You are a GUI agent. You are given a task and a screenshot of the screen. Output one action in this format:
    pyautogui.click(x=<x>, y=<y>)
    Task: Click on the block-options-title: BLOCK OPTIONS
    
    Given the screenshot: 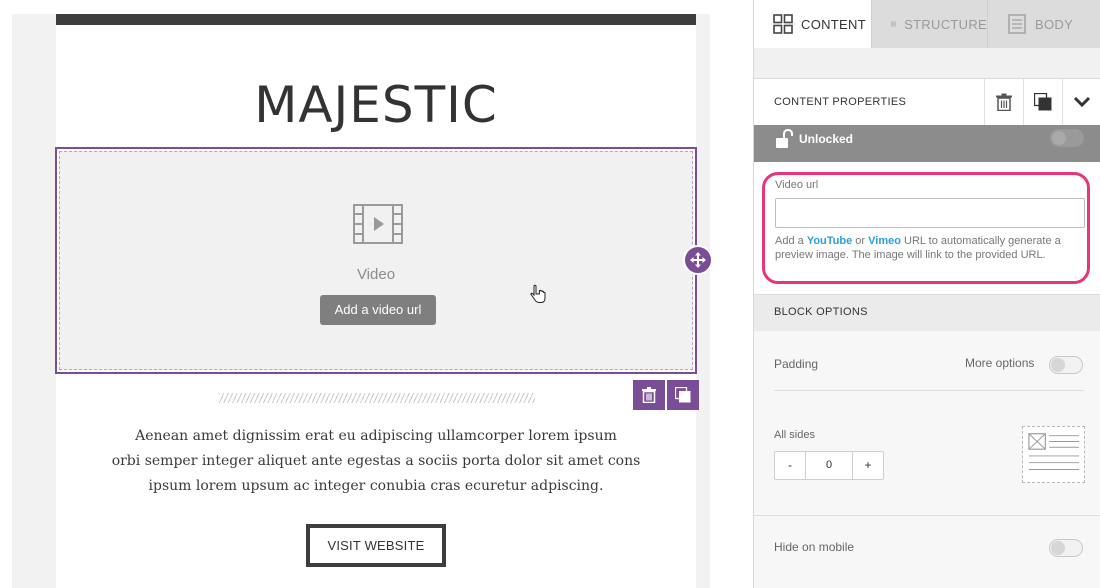 What is the action you would take?
    pyautogui.click(x=821, y=312)
    